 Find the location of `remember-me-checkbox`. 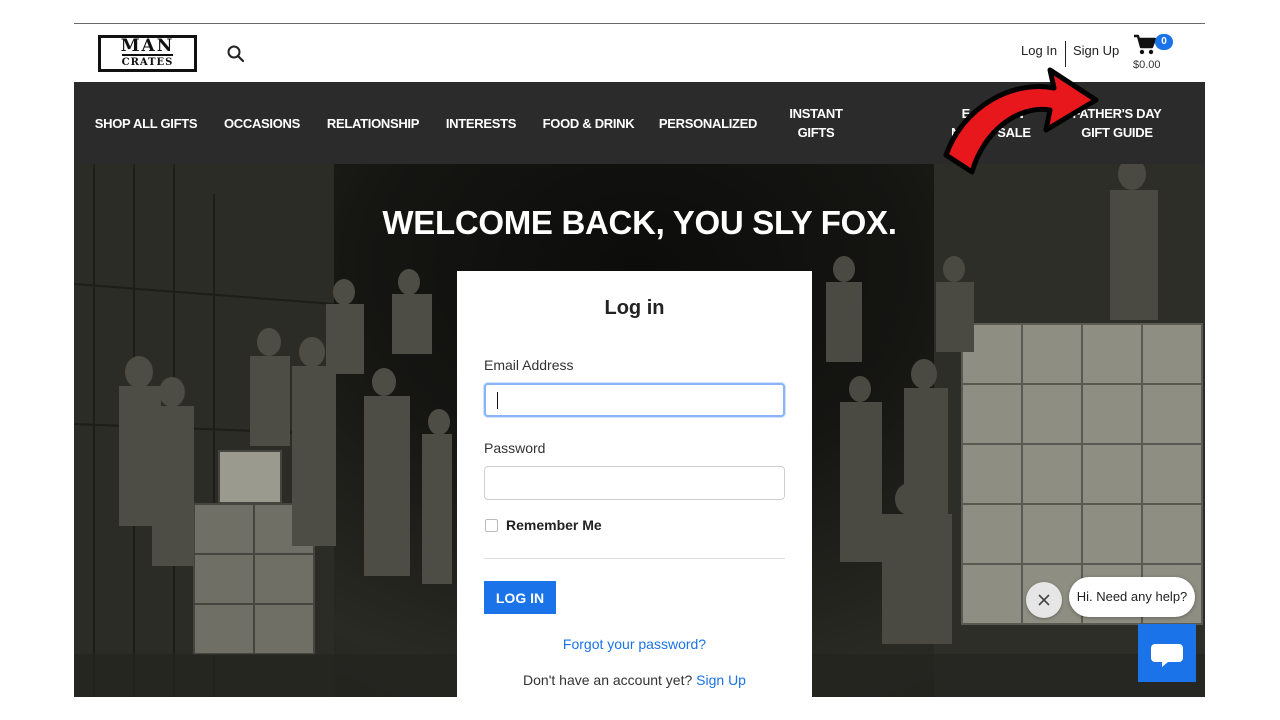

remember-me-checkbox is located at coordinates (491, 525).